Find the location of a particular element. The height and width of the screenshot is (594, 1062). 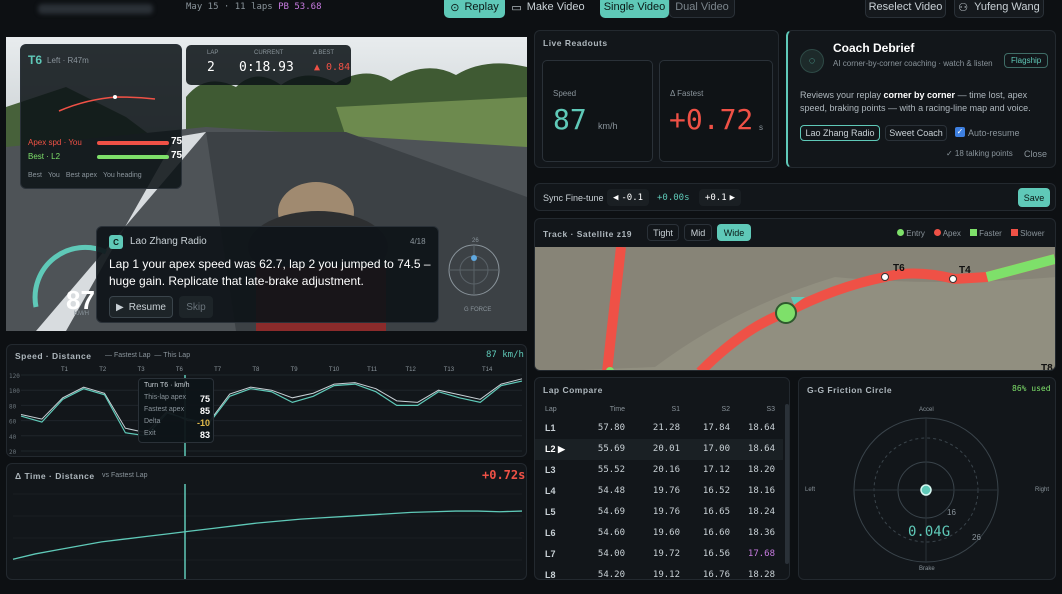

speed-turn-label: T8 is located at coordinates (256, 370).